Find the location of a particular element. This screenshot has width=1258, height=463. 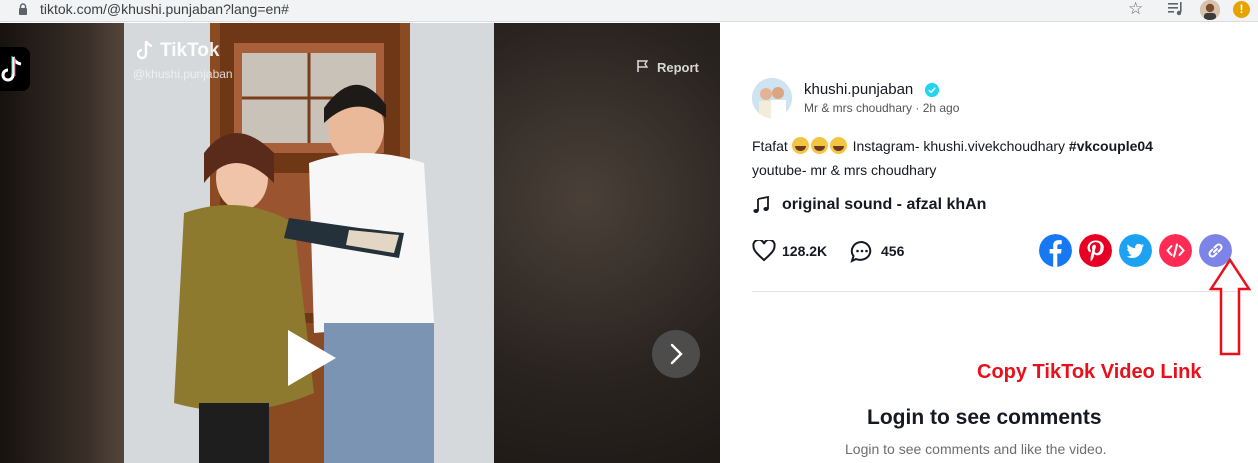

report-button: Report is located at coordinates (678, 67).